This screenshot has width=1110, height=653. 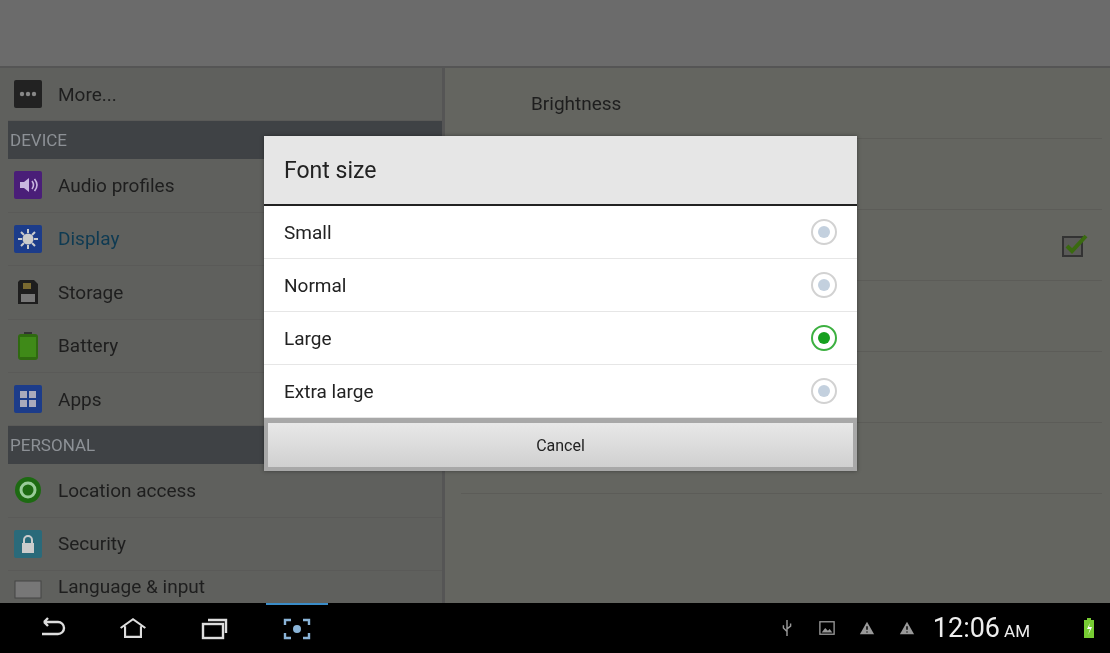 I want to click on brightness-label: Brightness, so click(x=576, y=103).